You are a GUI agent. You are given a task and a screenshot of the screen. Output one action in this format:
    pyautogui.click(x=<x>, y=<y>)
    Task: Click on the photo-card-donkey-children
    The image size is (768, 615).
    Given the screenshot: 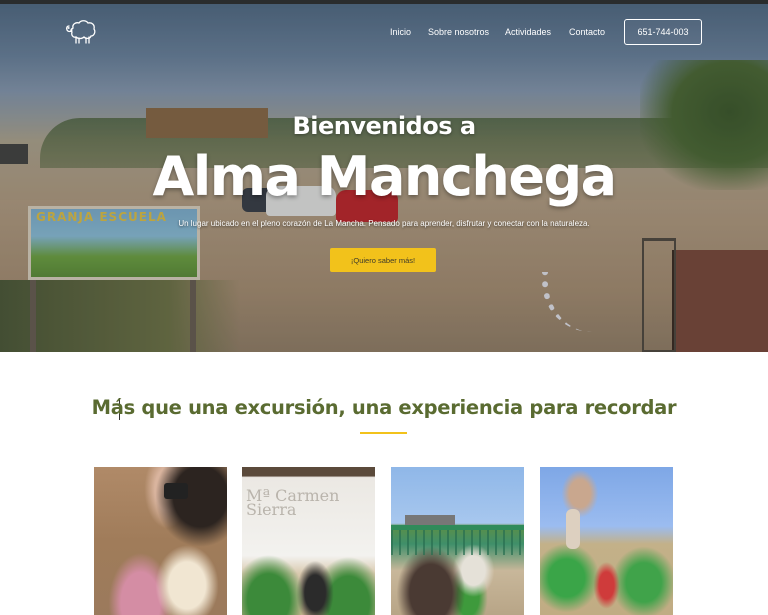 What is the action you would take?
    pyautogui.click(x=457, y=541)
    